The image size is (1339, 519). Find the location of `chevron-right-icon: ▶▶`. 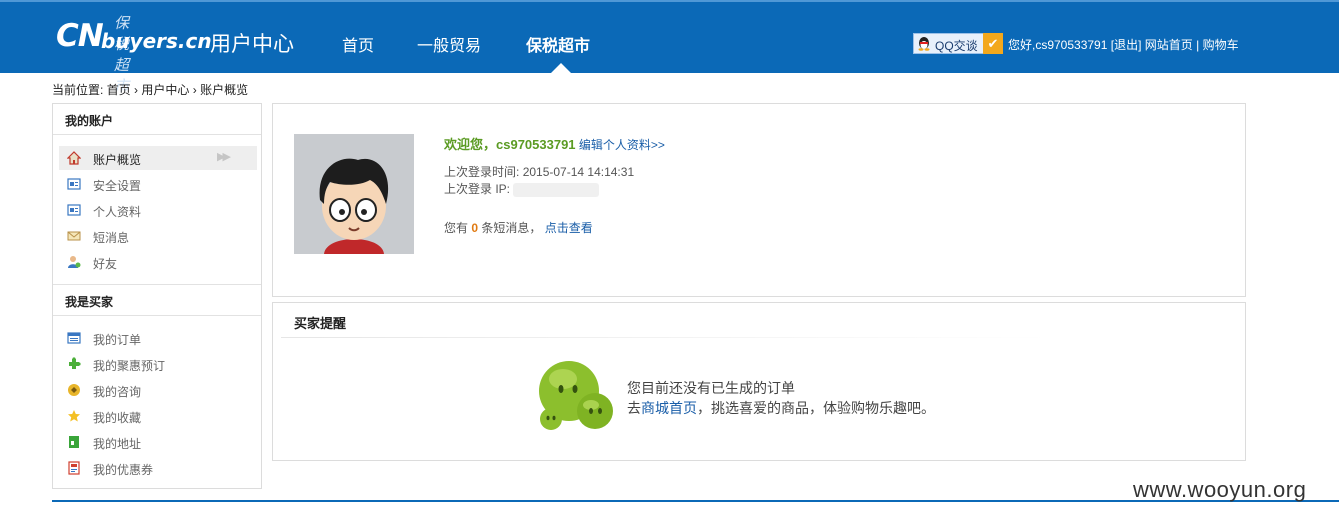

chevron-right-icon: ▶▶ is located at coordinates (224, 157).